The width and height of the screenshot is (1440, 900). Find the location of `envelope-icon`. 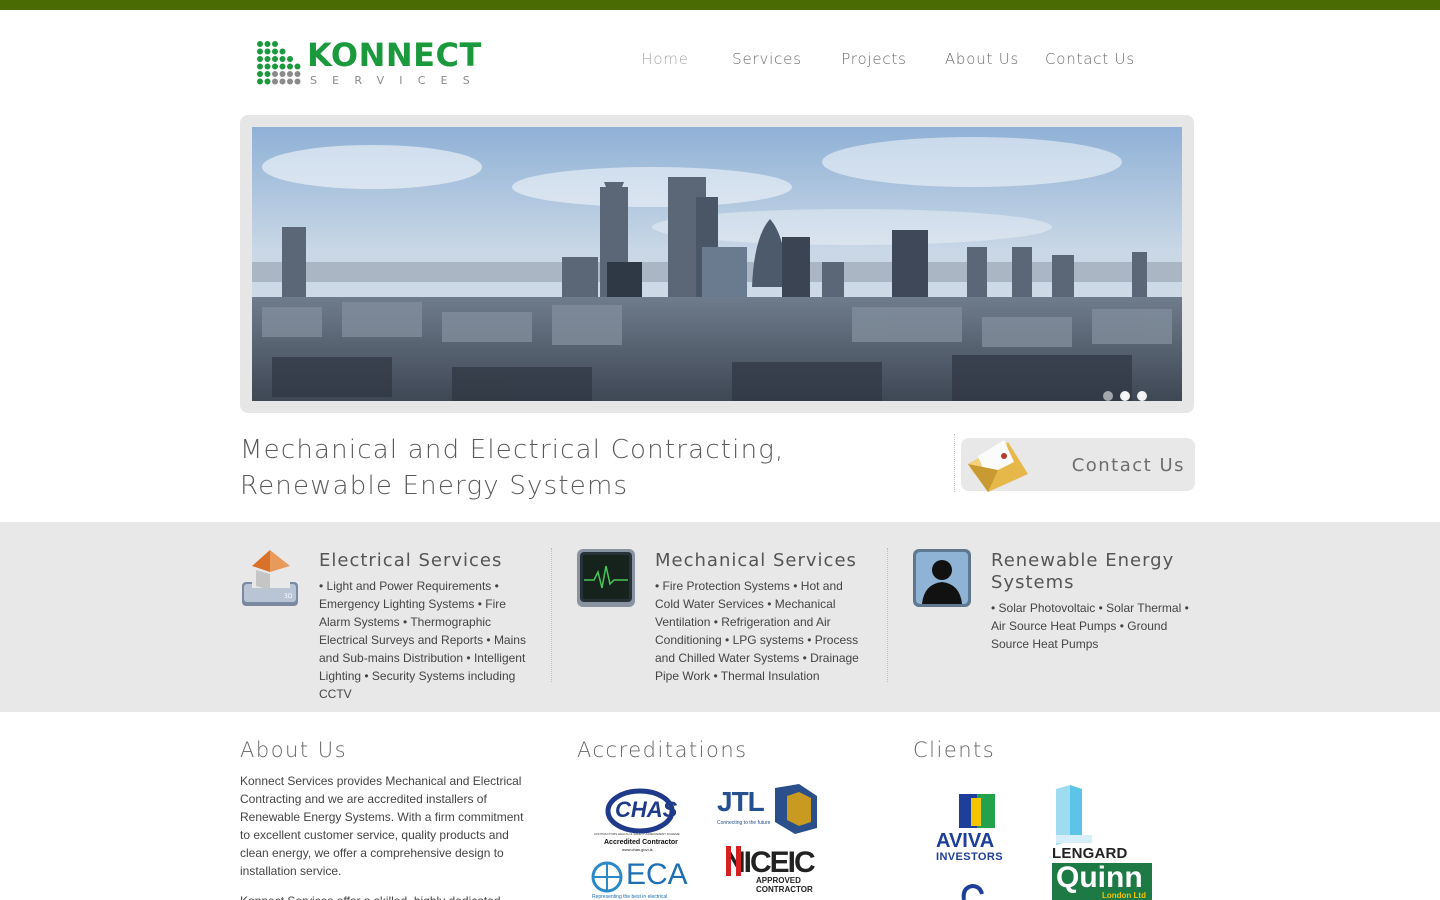

envelope-icon is located at coordinates (998, 466).